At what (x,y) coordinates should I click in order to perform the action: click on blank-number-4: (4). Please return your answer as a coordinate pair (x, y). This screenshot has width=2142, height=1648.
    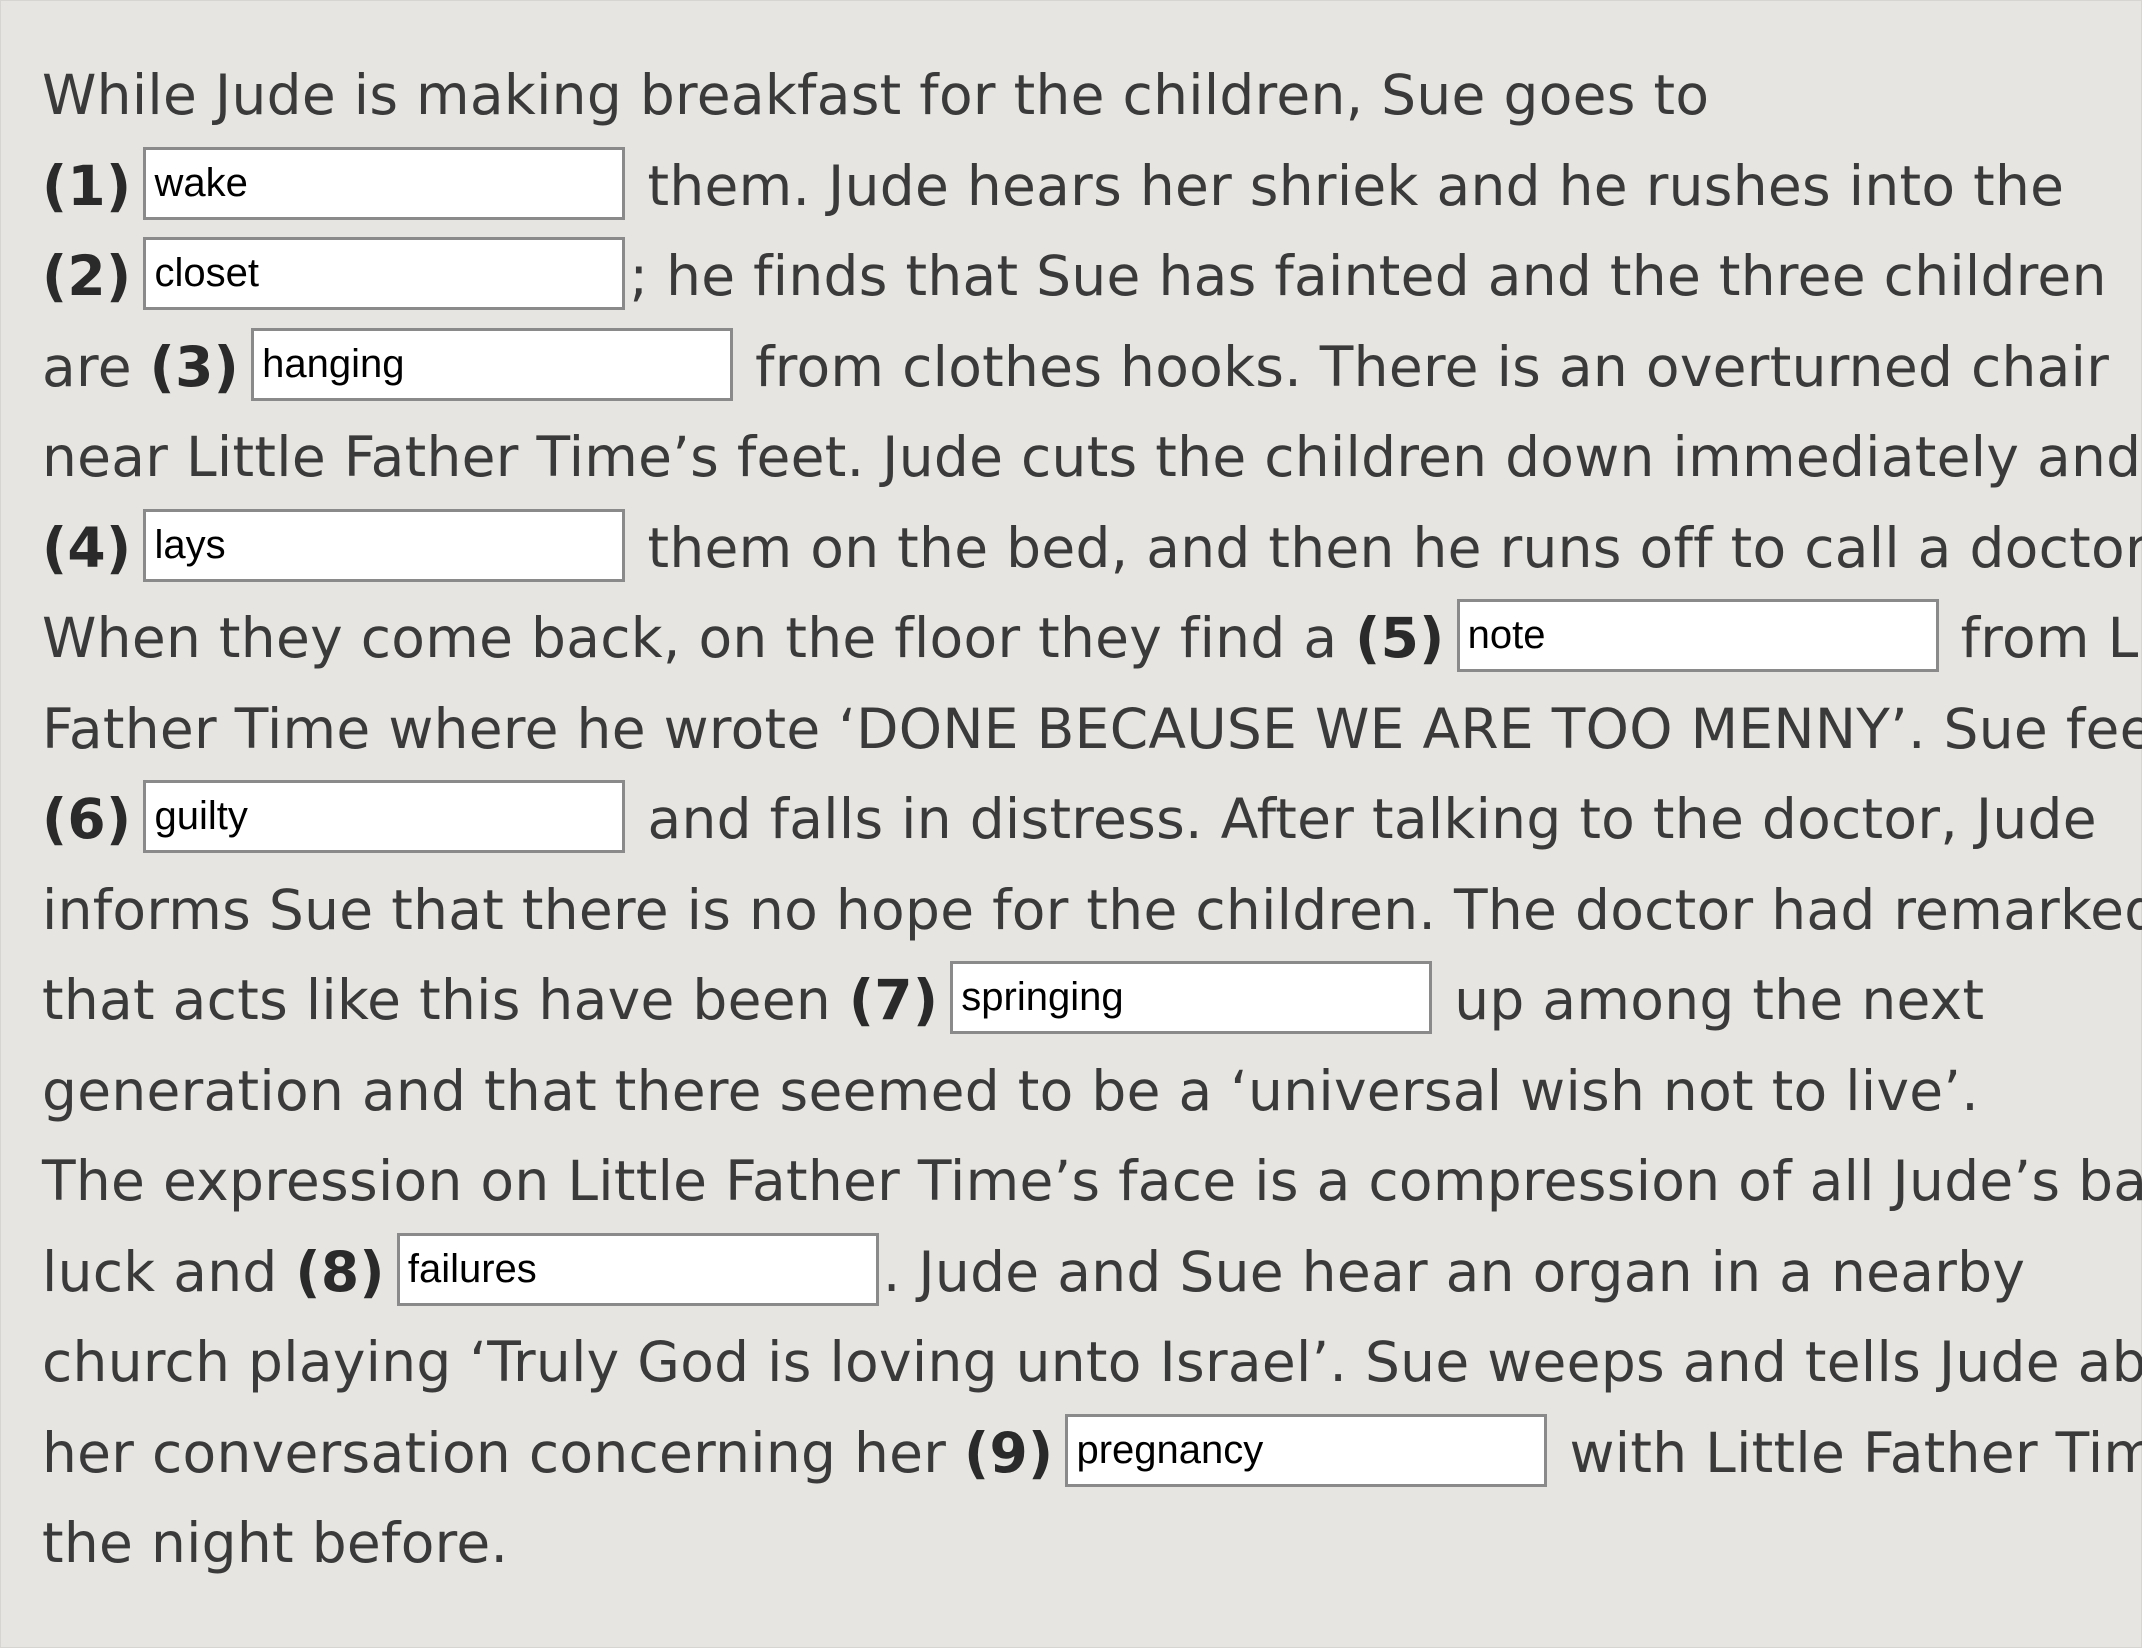
    Looking at the image, I should click on (87, 547).